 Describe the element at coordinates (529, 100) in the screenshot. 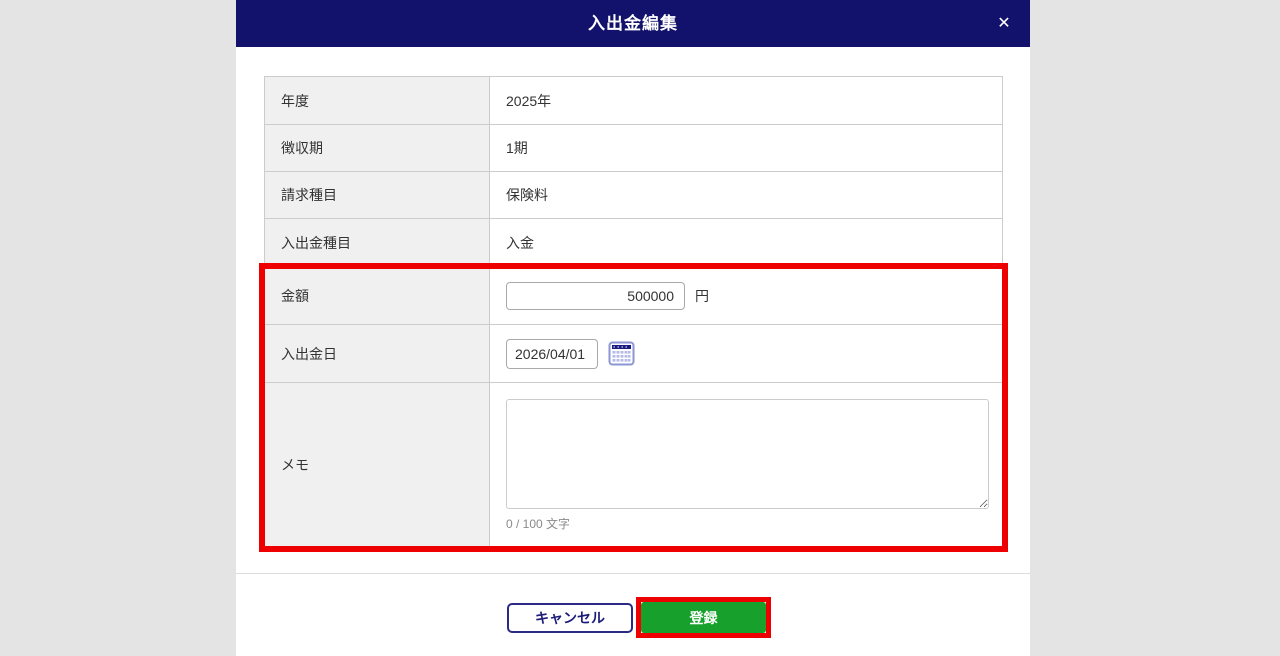

I see `row-value-year: 2025年` at that location.